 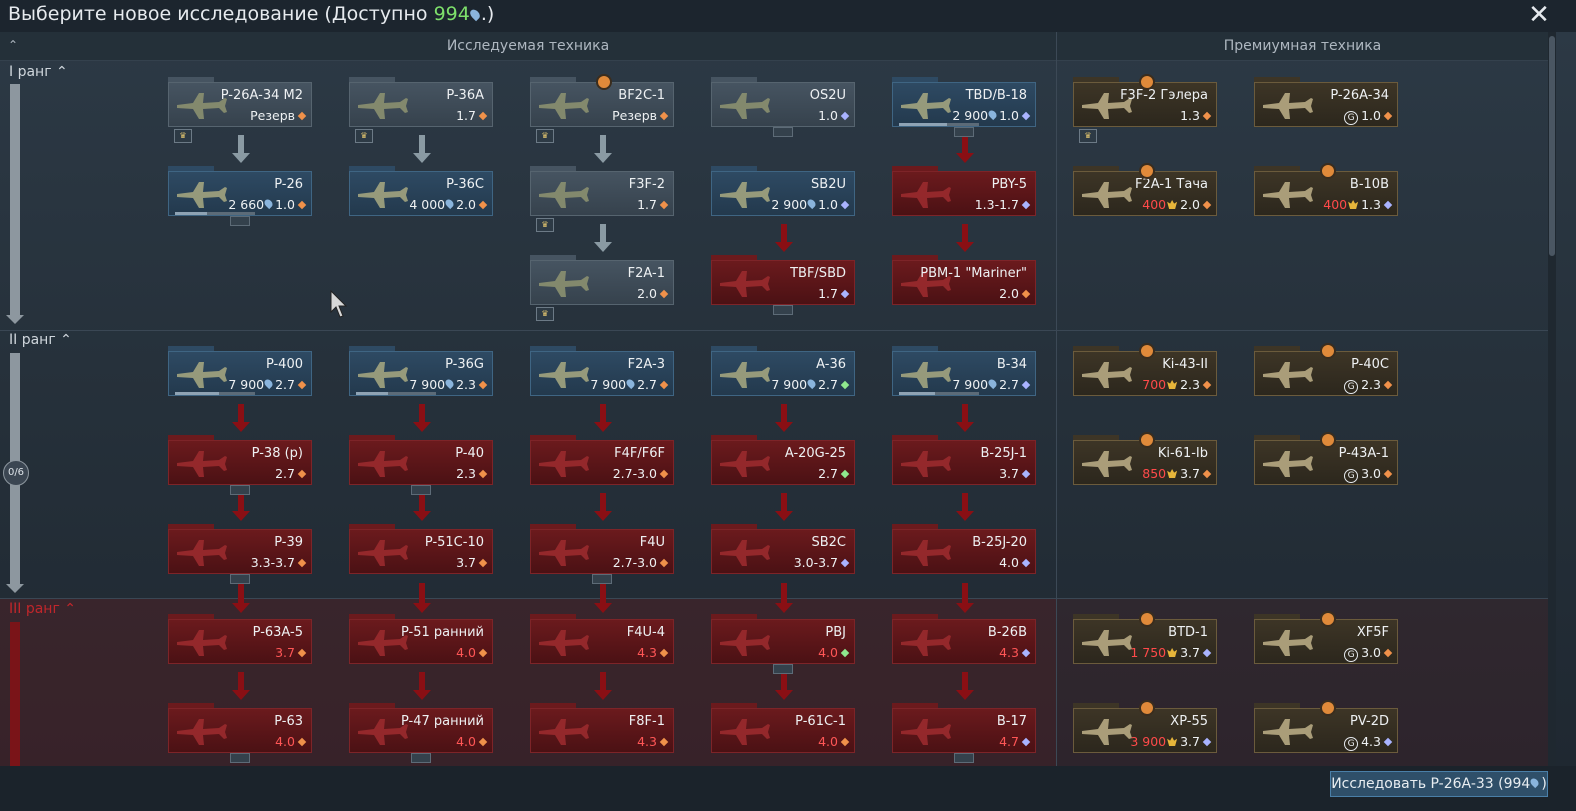 I want to click on vehicle-card-f4u4: F4U-4 4.3, so click(x=602, y=639).